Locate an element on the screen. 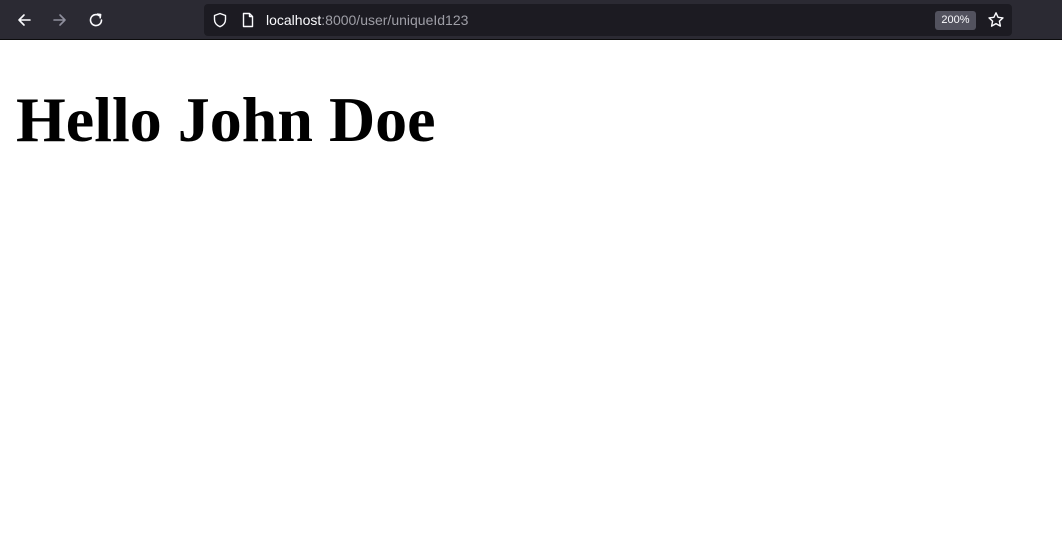 The width and height of the screenshot is (1062, 537). reload-icon is located at coordinates (96, 20).